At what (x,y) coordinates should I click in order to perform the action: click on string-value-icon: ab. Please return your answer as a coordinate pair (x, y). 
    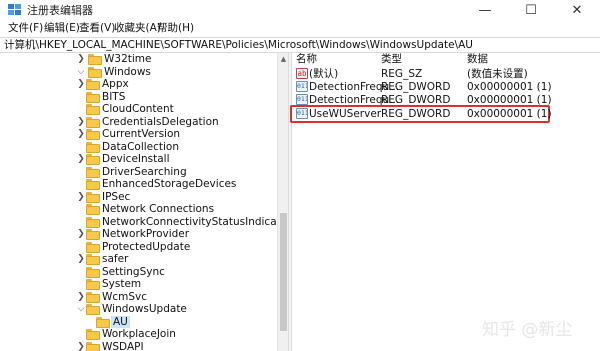
    Looking at the image, I should click on (302, 73).